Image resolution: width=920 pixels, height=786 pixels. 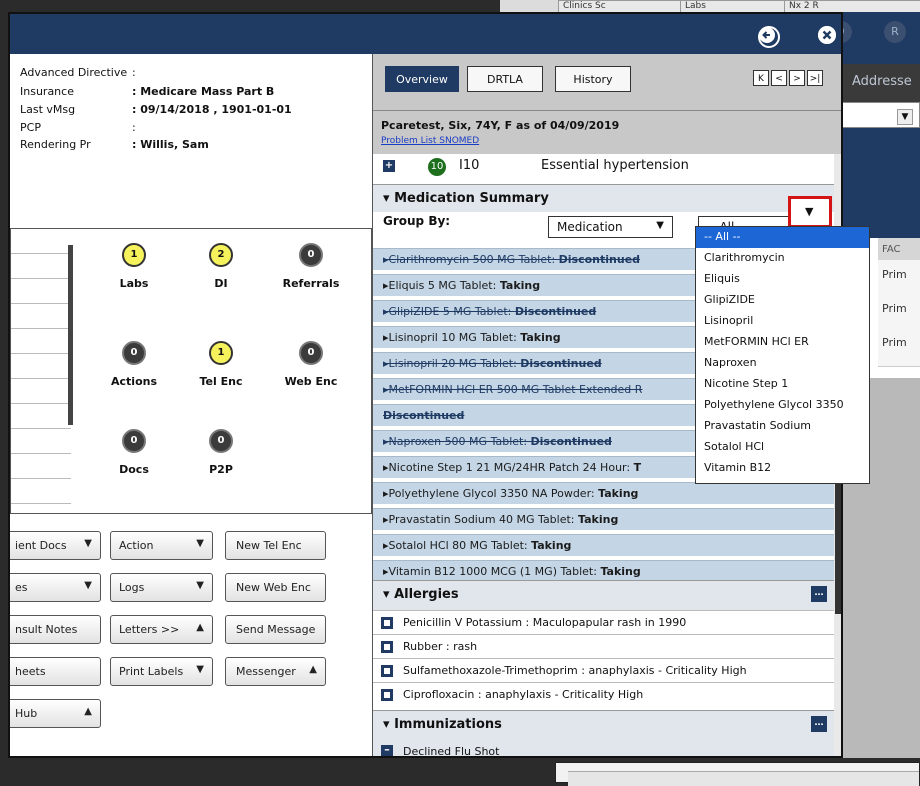 I want to click on es-button: es ▼, so click(x=55, y=587).